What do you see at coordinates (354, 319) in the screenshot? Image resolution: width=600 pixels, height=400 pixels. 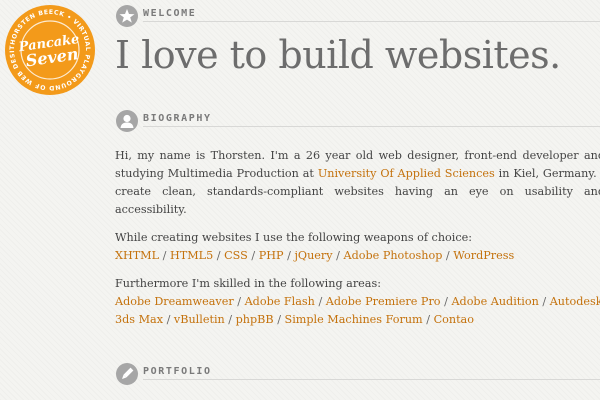 I see `skill-link: Simple Machines Forum` at bounding box center [354, 319].